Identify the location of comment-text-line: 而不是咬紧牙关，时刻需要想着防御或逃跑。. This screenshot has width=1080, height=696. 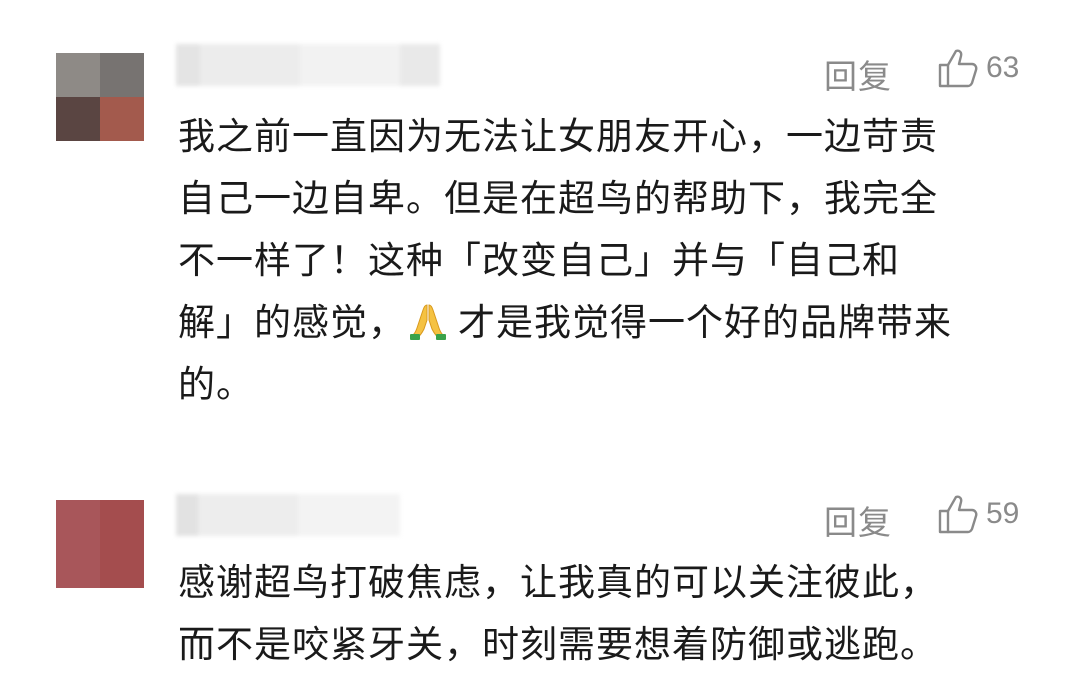
(558, 644).